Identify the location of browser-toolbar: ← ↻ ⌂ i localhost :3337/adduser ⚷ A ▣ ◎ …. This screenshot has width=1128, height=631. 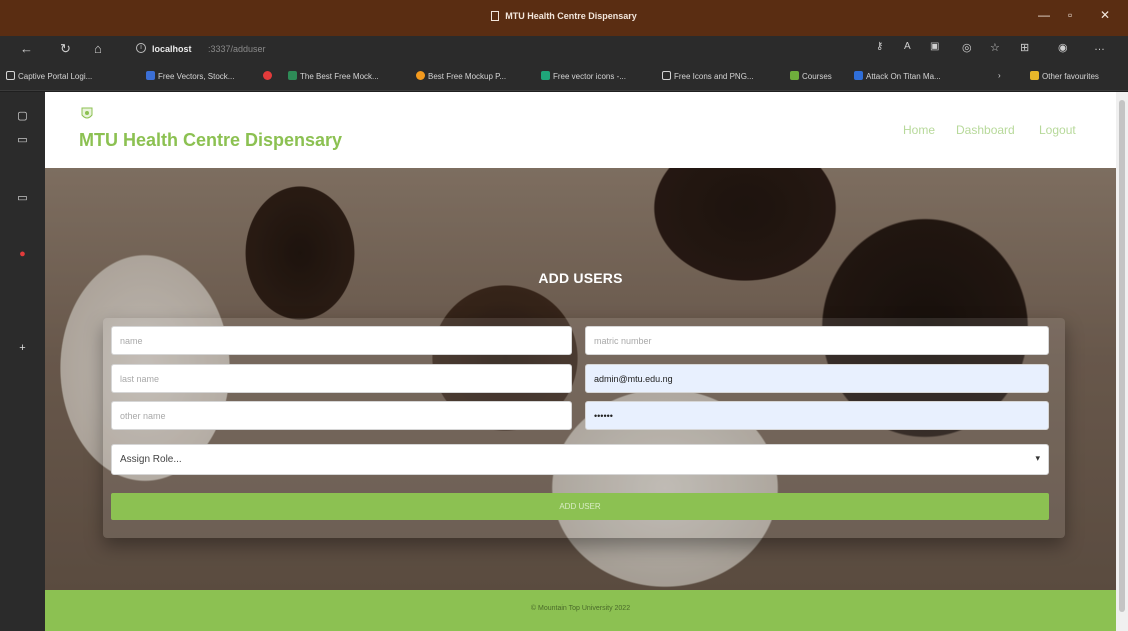
(564, 50).